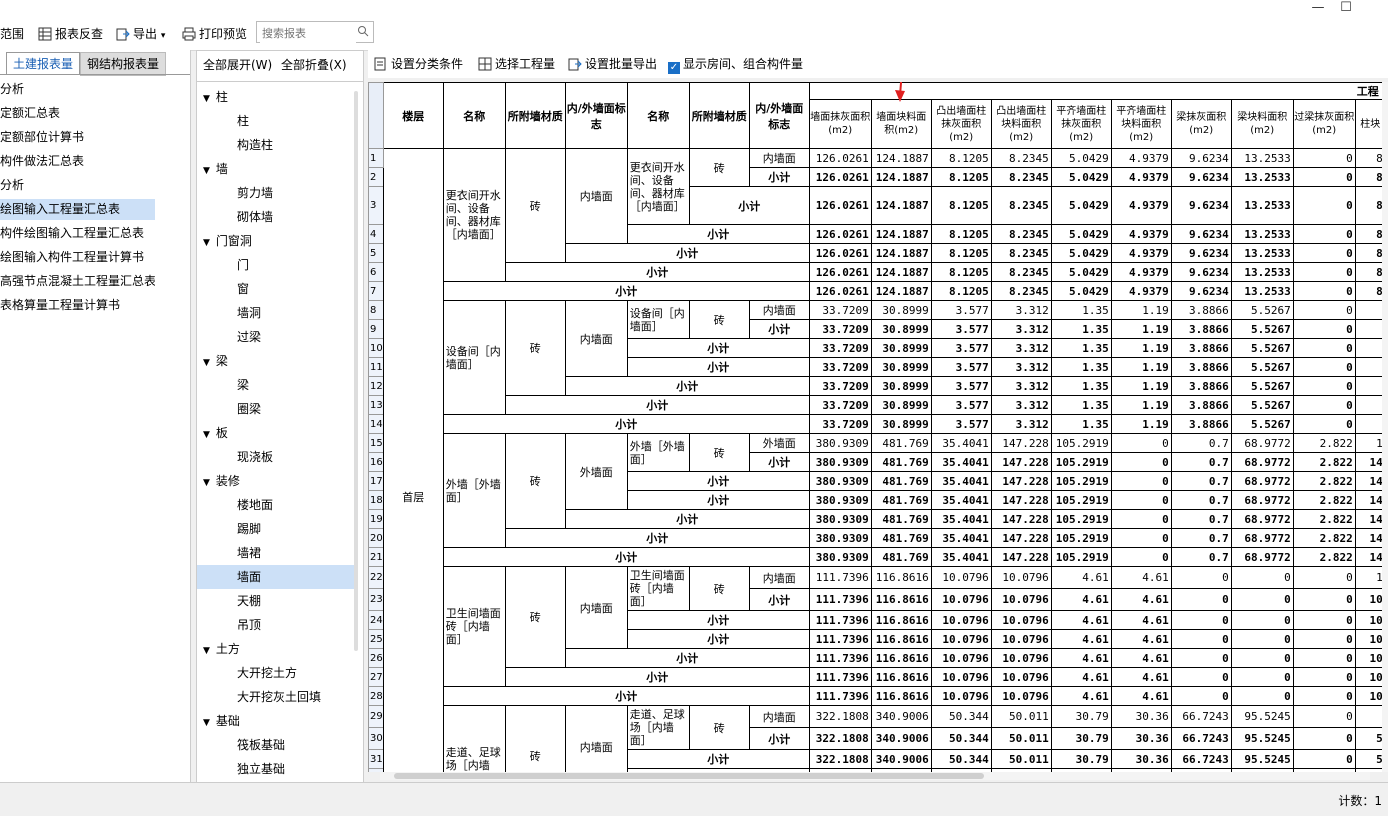 The width and height of the screenshot is (1388, 816). Describe the element at coordinates (308, 33) in the screenshot. I see `search-input` at that location.